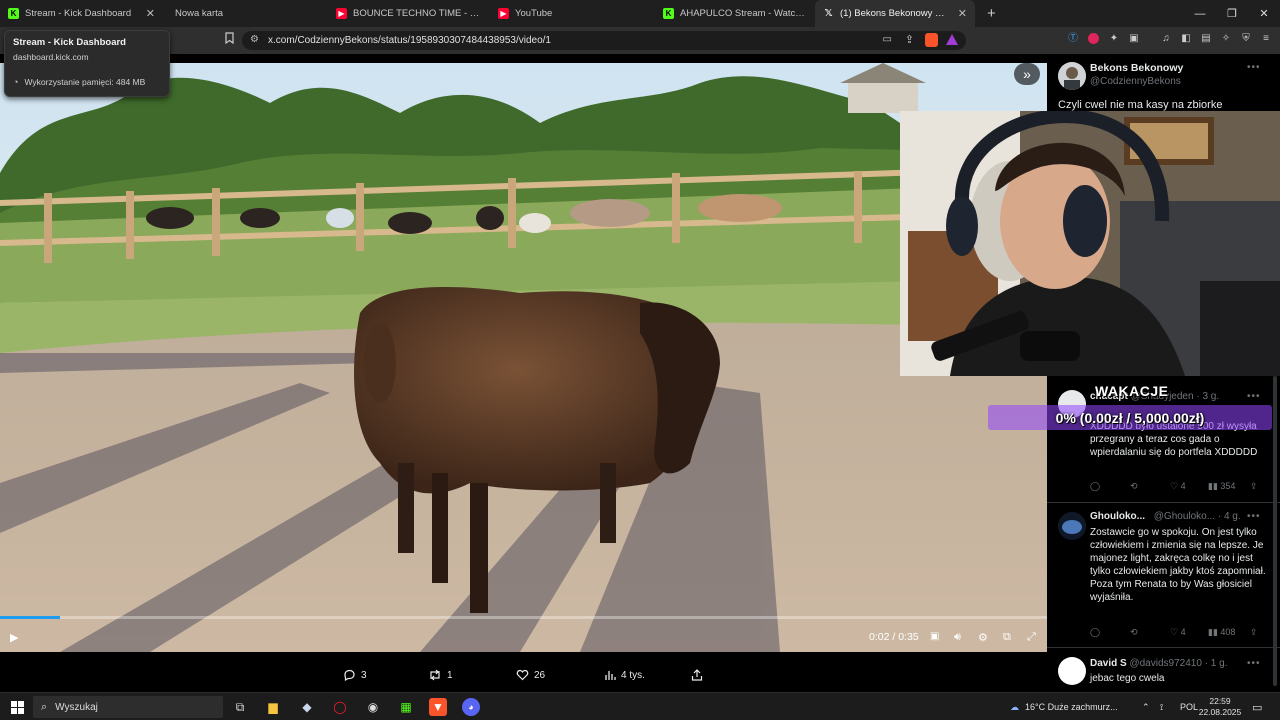 The image size is (1280, 720). Describe the element at coordinates (1226, 39) in the screenshot. I see `leo-icon: ✧` at that location.